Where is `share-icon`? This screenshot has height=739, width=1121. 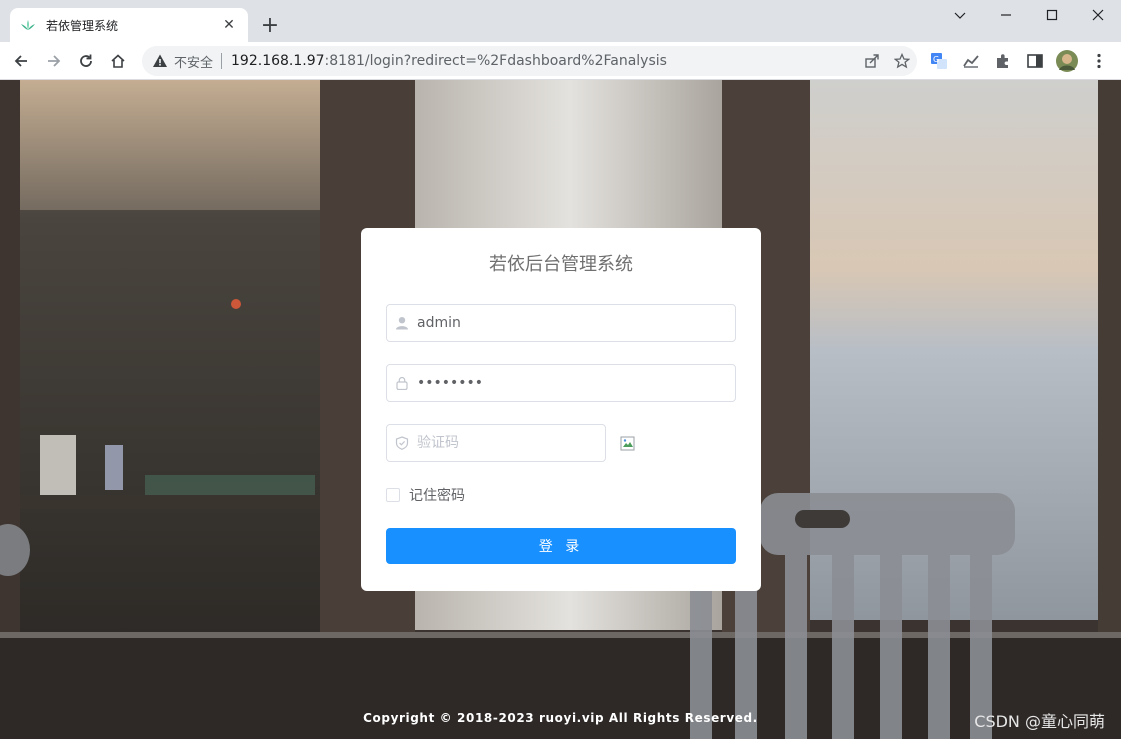
share-icon is located at coordinates (872, 61).